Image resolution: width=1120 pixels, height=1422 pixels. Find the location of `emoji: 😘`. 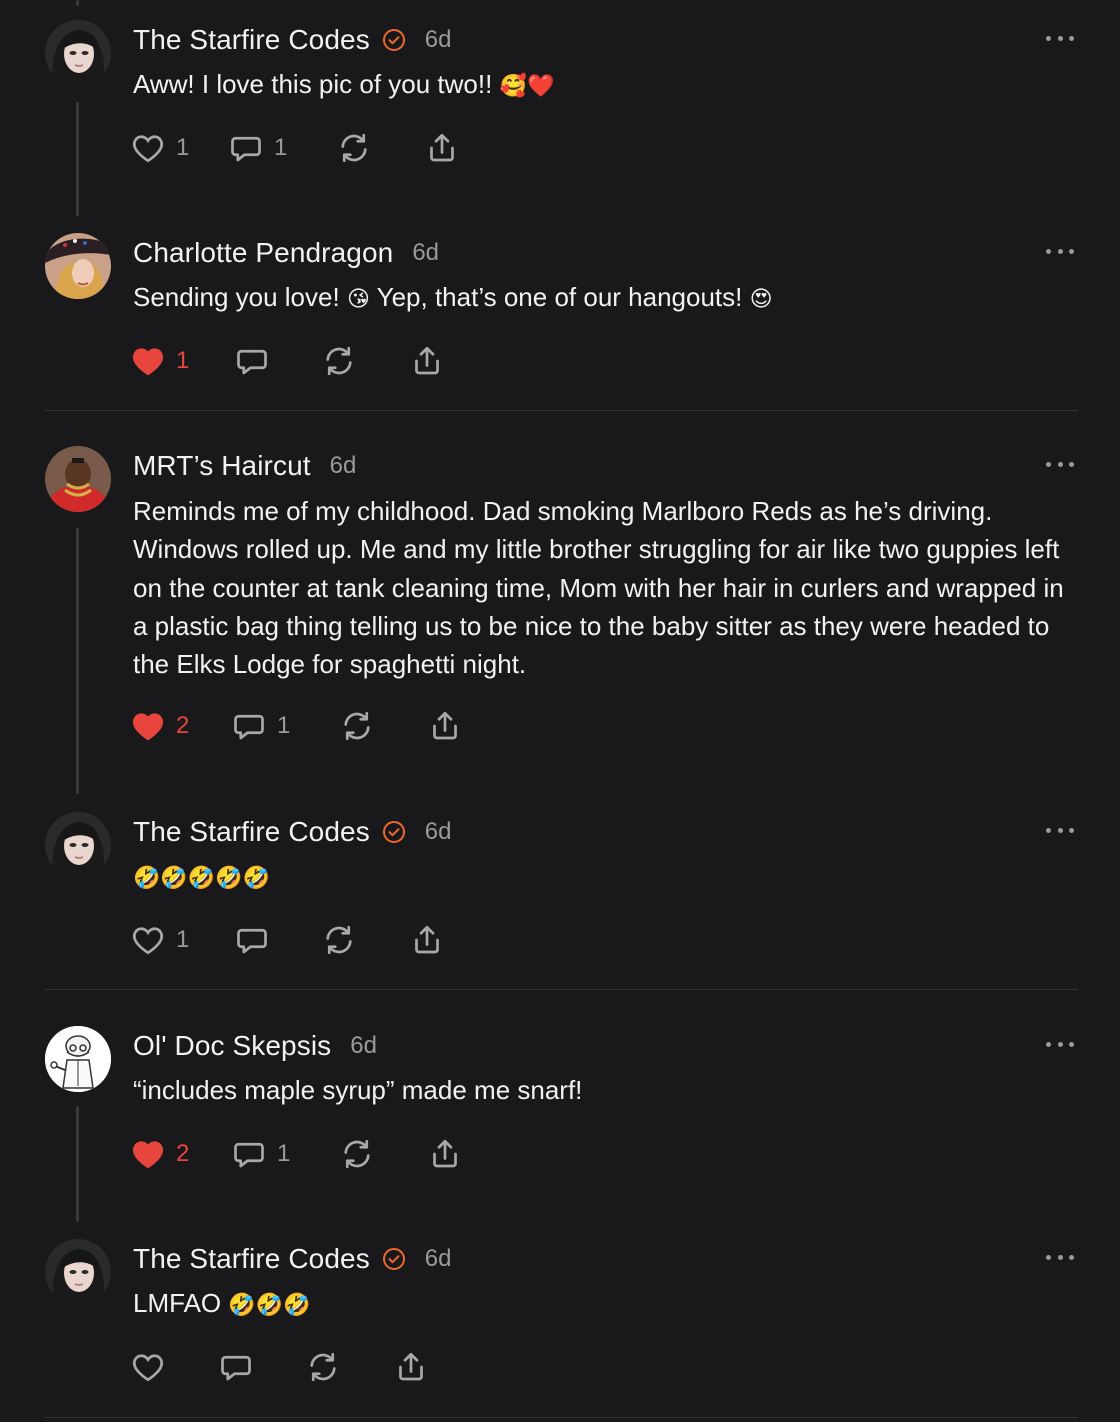

emoji: 😘 is located at coordinates (358, 299).